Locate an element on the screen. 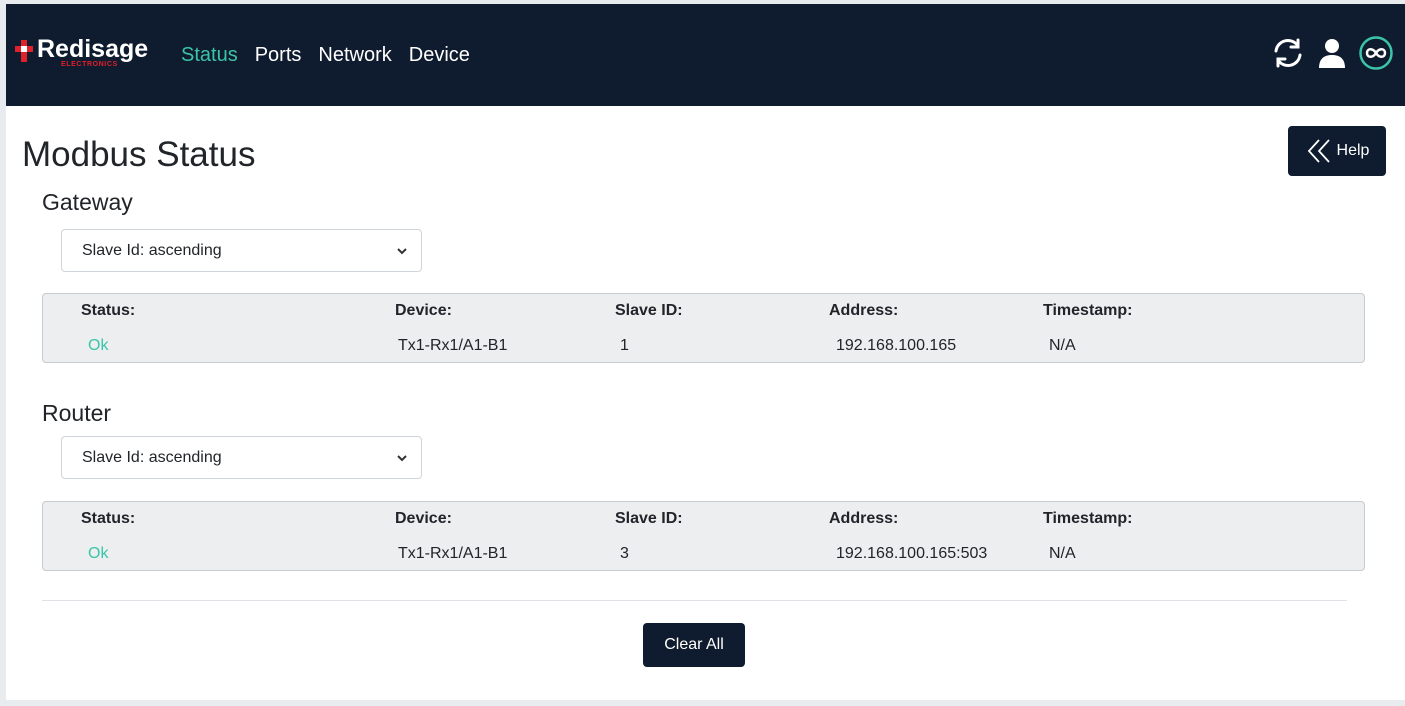 The image size is (1405, 706). gateway-section-title: Gateway is located at coordinates (87, 202).